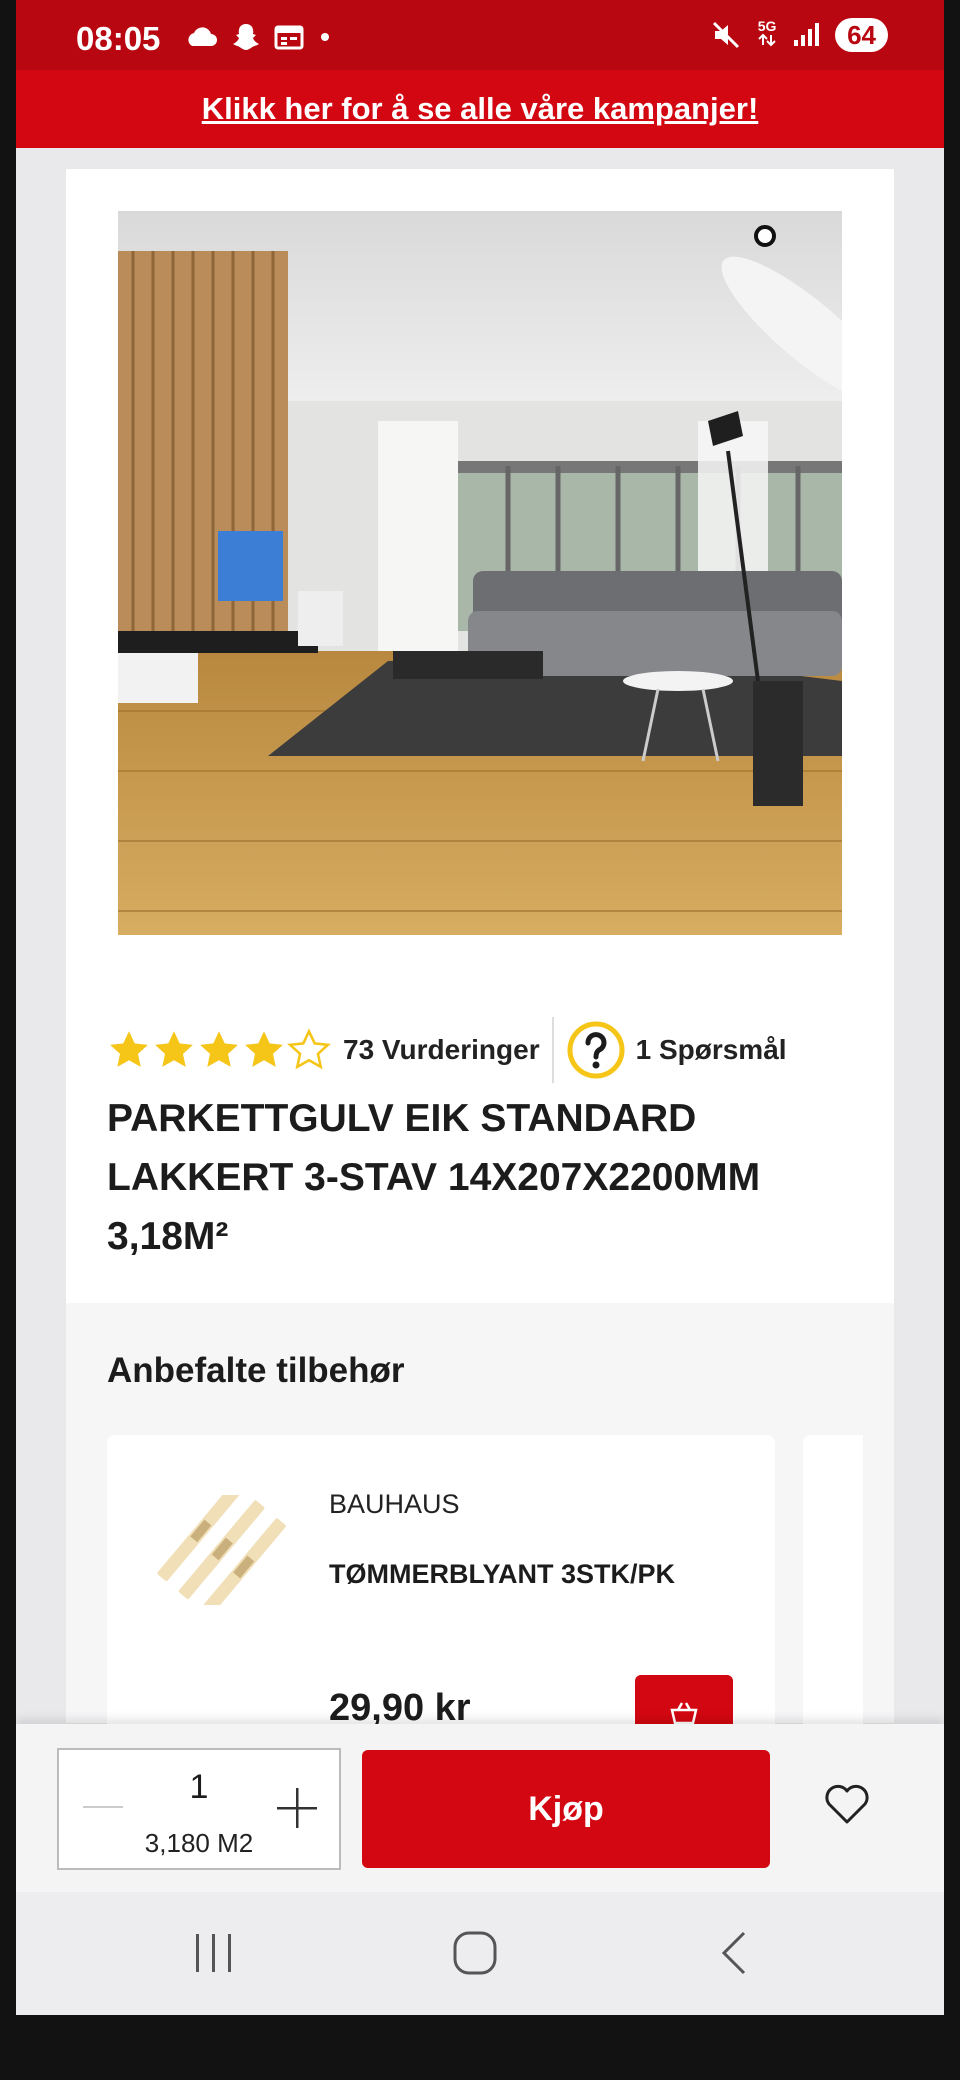 This screenshot has width=960, height=2080. I want to click on rating-row: 73 Vurderinger 1 Spørsmål, so click(447, 1050).